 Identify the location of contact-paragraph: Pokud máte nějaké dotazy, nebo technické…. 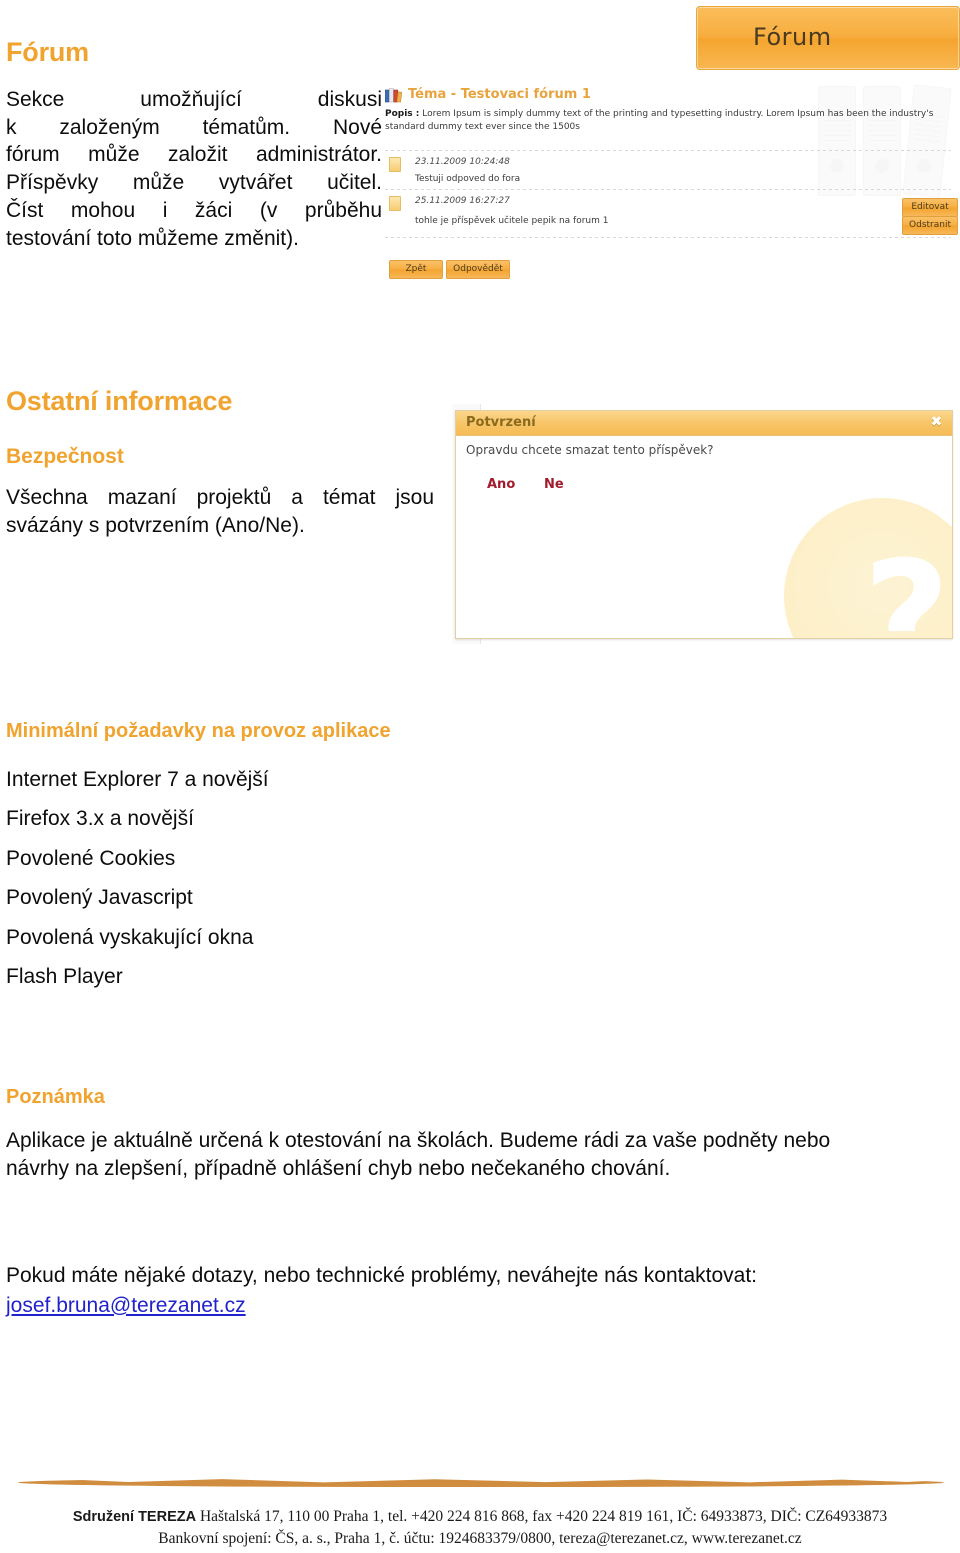
(476, 1290).